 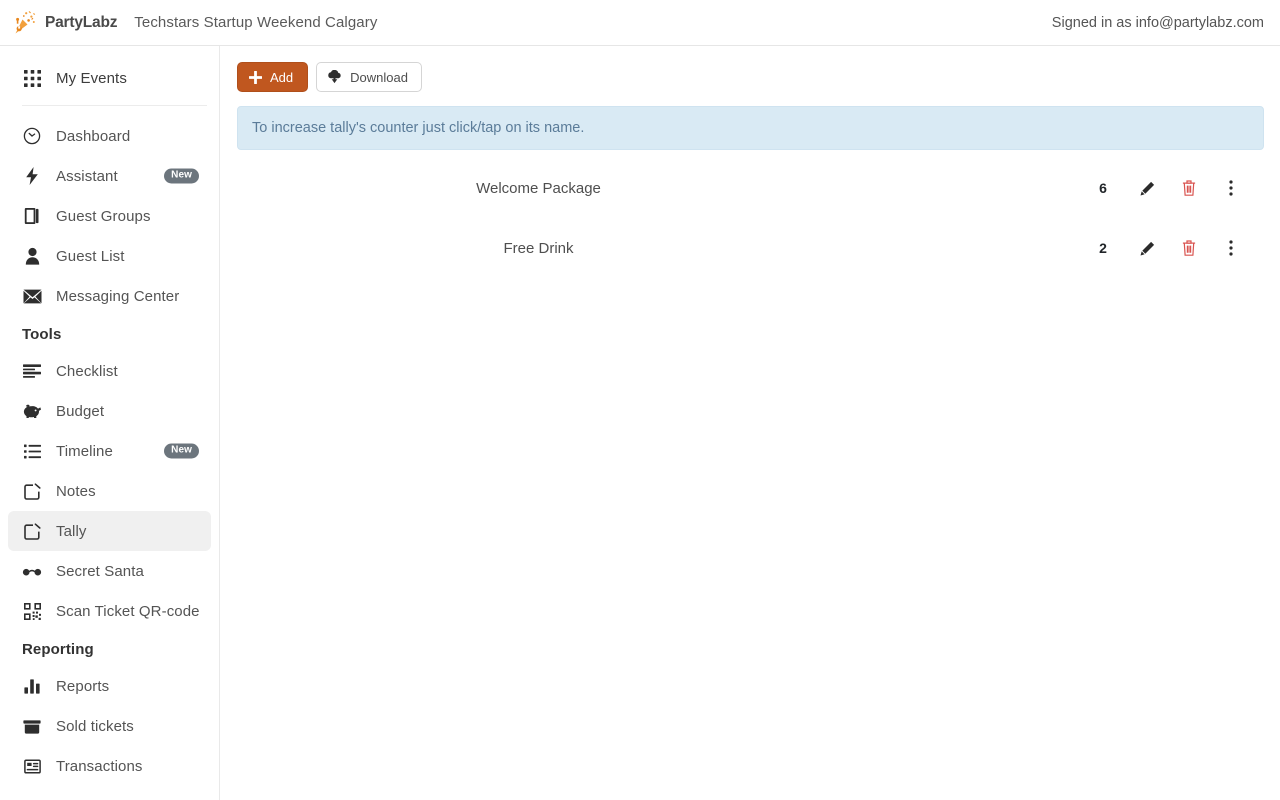 I want to click on gauge-icon, so click(x=32, y=136).